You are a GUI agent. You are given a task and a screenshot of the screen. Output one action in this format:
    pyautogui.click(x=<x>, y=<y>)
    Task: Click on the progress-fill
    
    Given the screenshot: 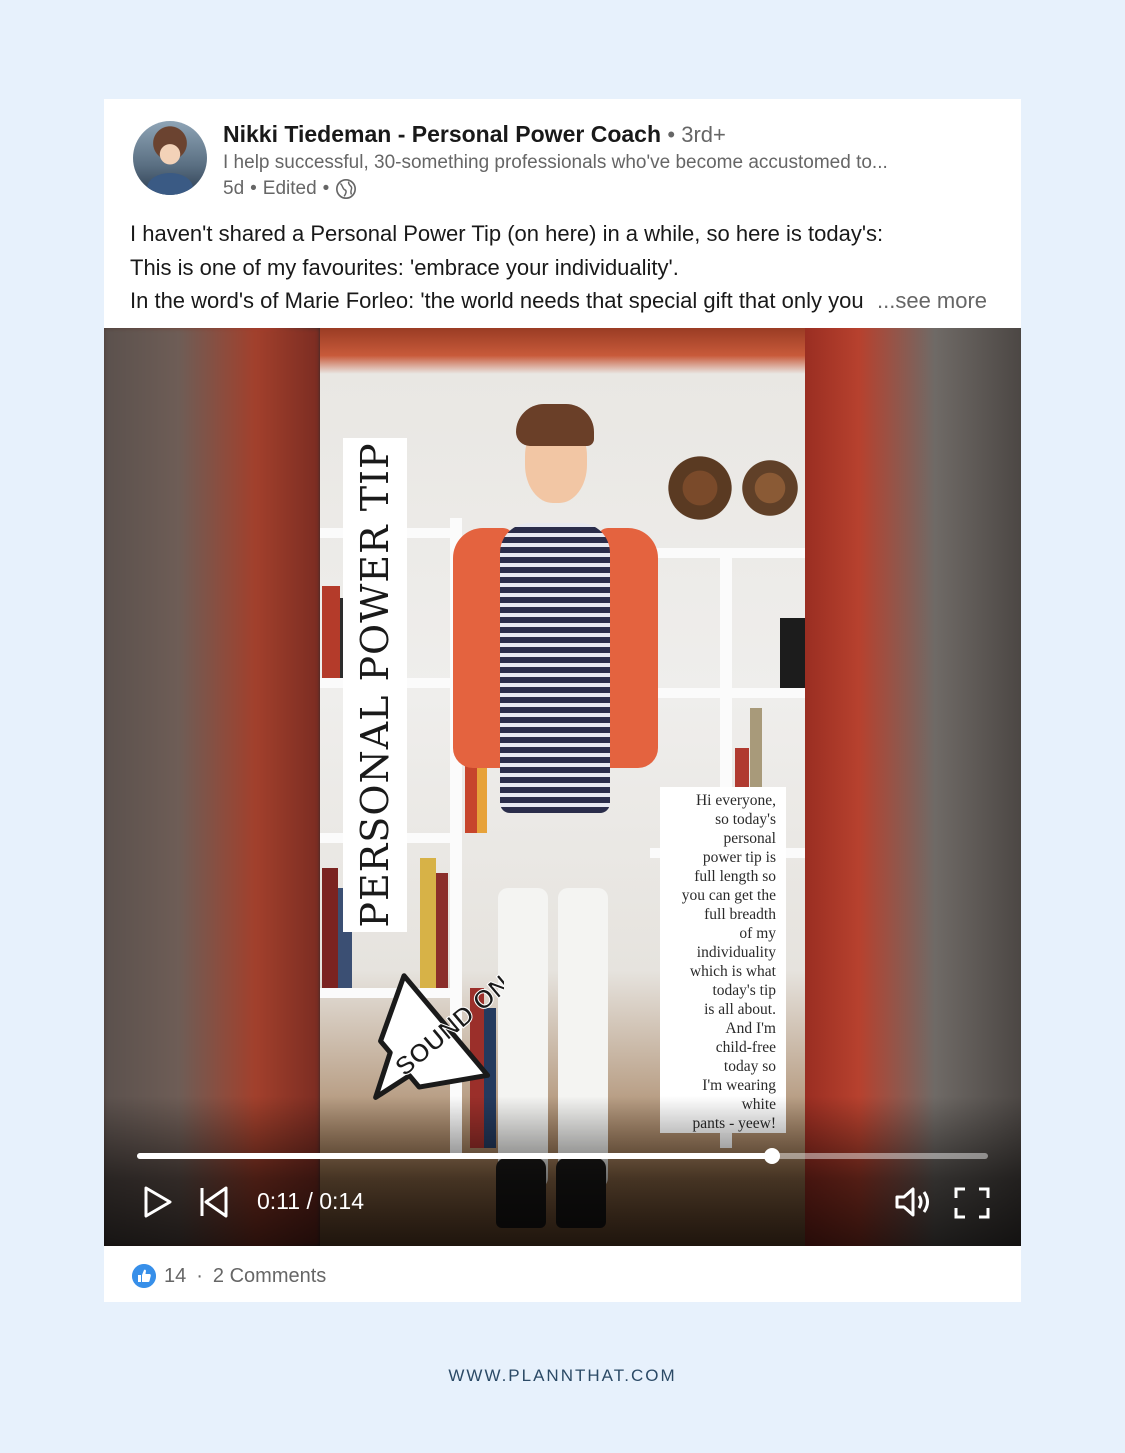 What is the action you would take?
    pyautogui.click(x=454, y=1156)
    